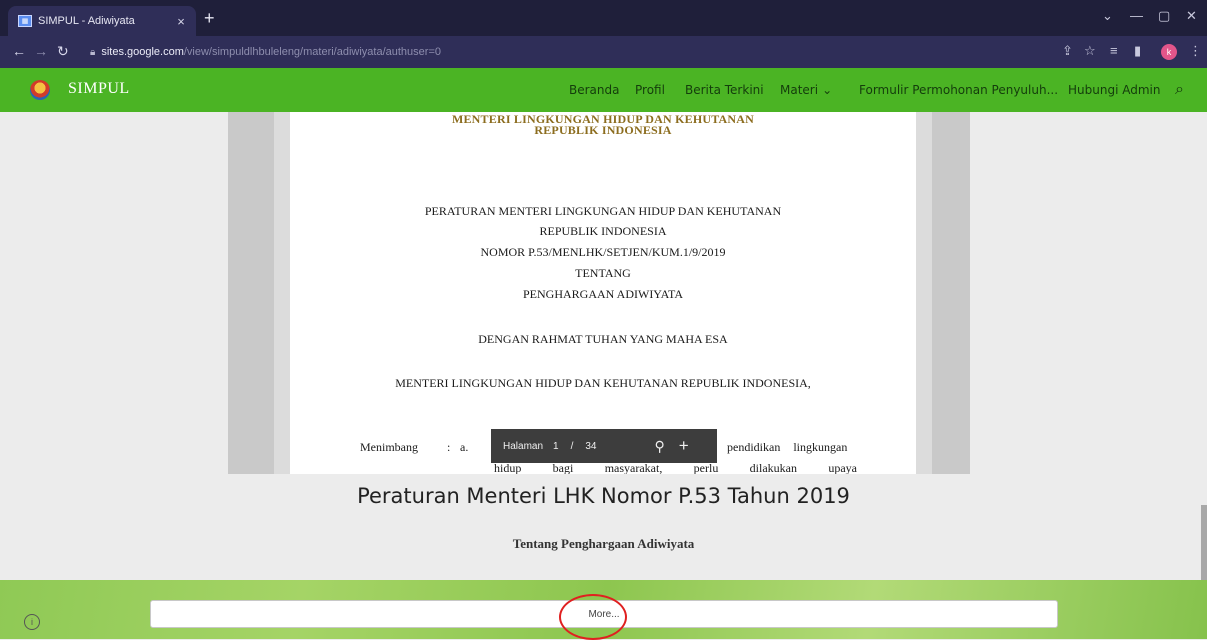 This screenshot has height=640, width=1207. I want to click on close-window-icon: ✕, so click(1191, 16).